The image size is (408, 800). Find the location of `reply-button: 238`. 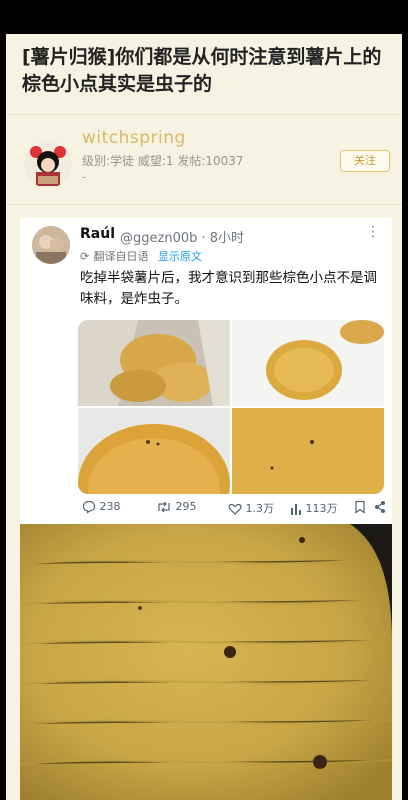

reply-button: 238 is located at coordinates (101, 507).